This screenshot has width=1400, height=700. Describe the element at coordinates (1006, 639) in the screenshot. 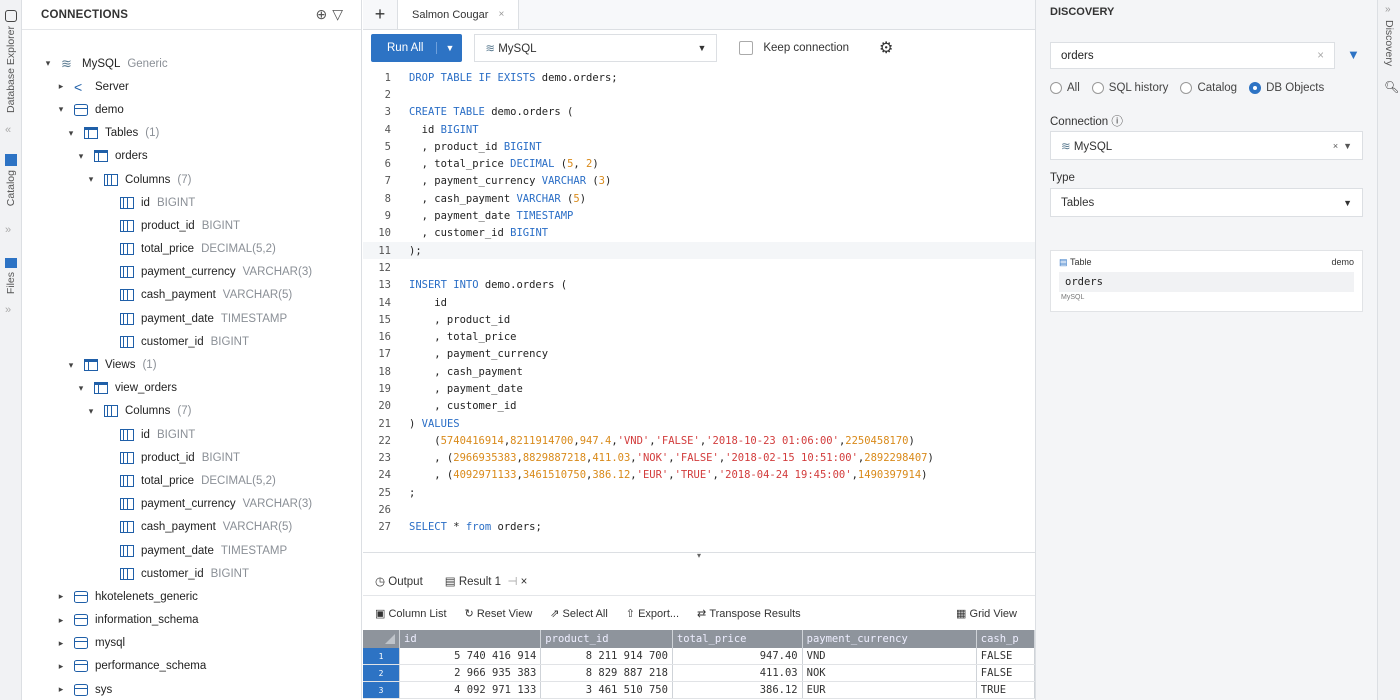

I see `column-header: cash_p` at that location.